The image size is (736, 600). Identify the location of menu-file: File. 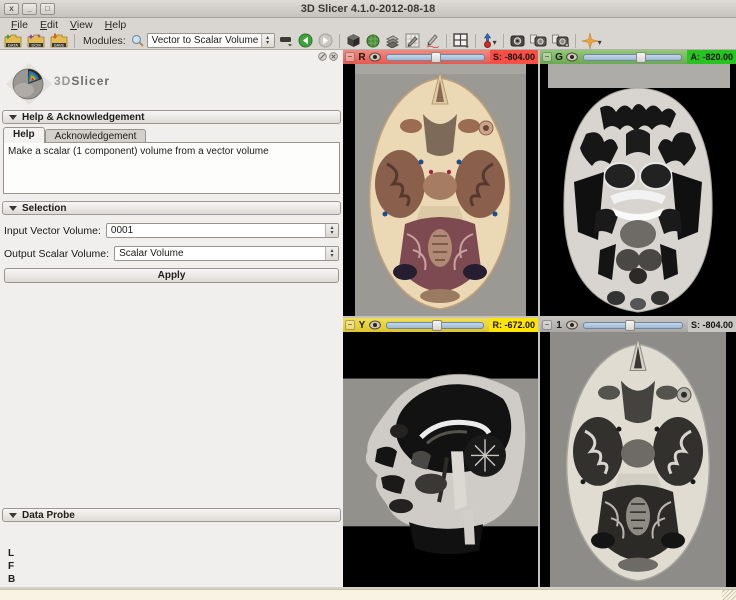
(19, 25).